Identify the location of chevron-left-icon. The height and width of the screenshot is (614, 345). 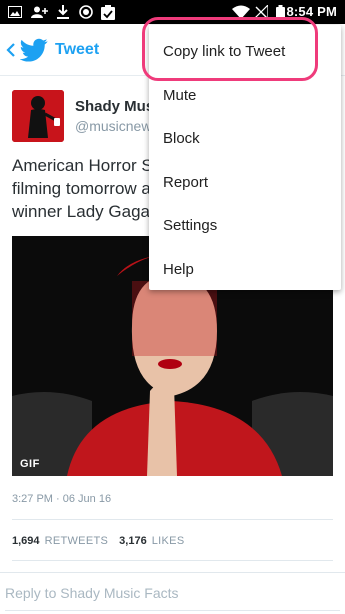
(11, 50).